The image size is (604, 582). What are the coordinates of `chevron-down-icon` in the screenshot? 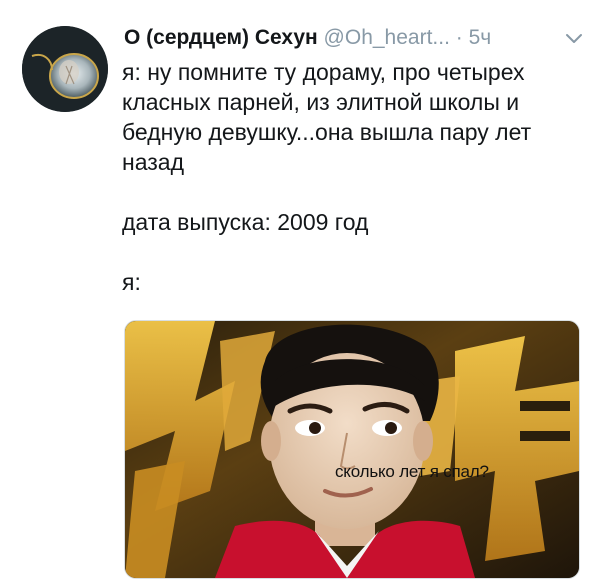 It's located at (574, 38).